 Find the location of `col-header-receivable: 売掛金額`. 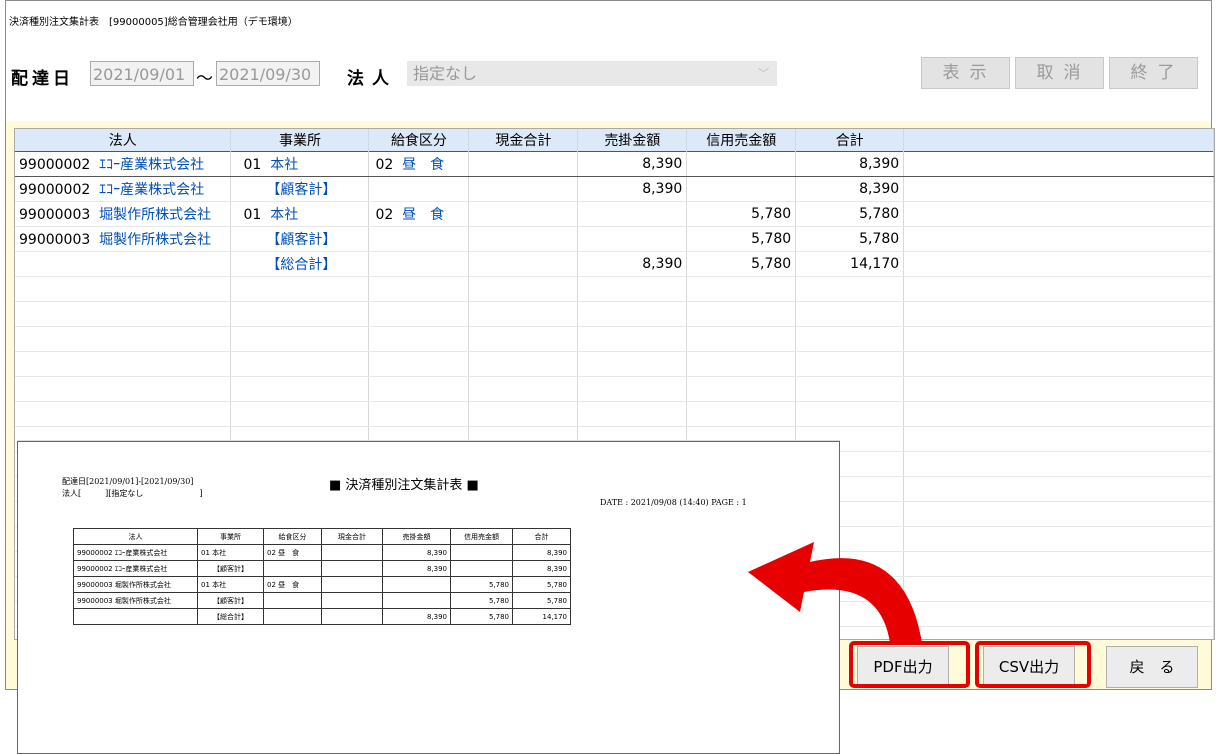

col-header-receivable: 売掛金額 is located at coordinates (632, 140).